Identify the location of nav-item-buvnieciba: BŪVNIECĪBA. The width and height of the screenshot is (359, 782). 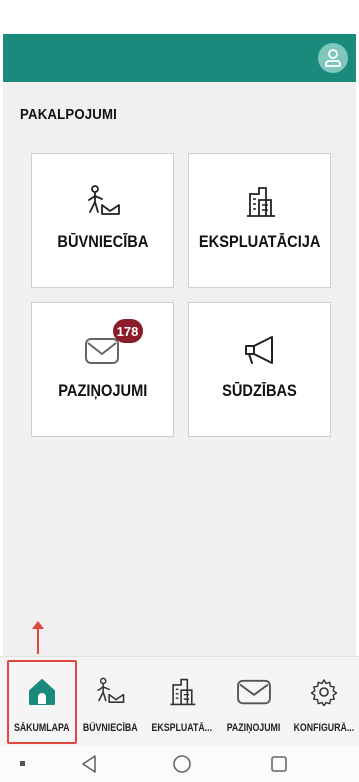
(110, 702).